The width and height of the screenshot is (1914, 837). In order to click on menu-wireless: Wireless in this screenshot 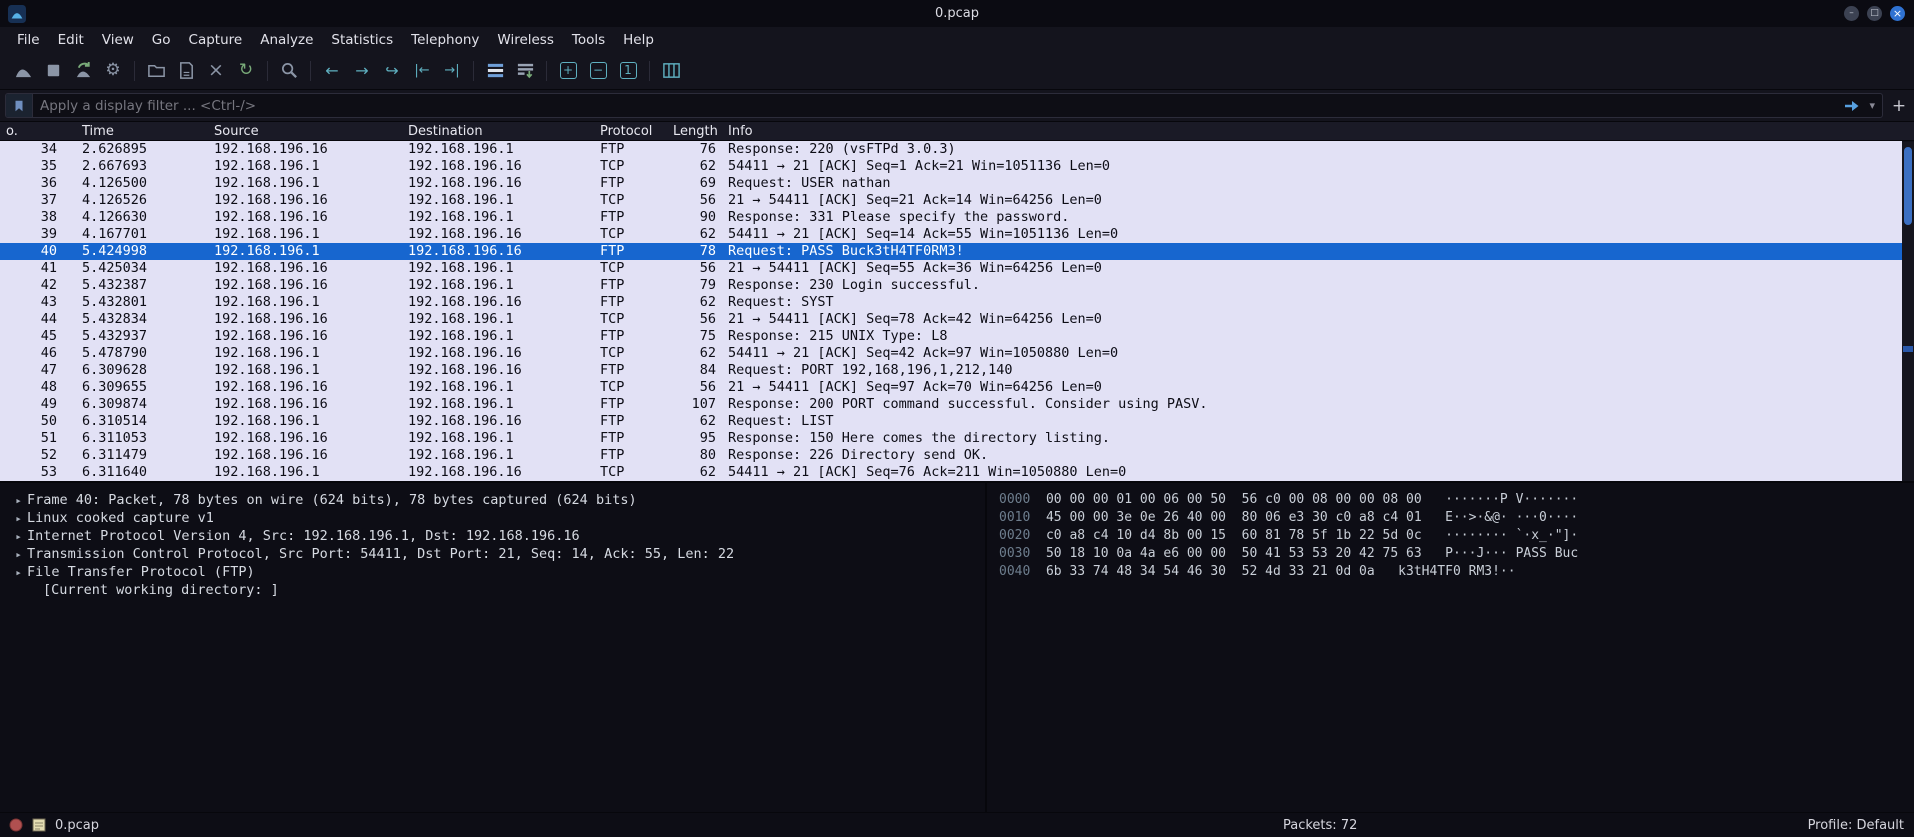, I will do `click(525, 40)`.